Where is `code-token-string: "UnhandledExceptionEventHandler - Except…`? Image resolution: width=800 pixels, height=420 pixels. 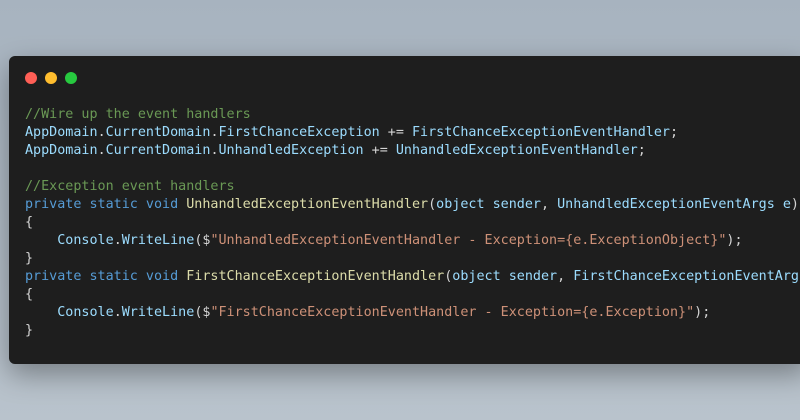
code-token-string: "UnhandledExceptionEventHandler - Except… is located at coordinates (468, 240).